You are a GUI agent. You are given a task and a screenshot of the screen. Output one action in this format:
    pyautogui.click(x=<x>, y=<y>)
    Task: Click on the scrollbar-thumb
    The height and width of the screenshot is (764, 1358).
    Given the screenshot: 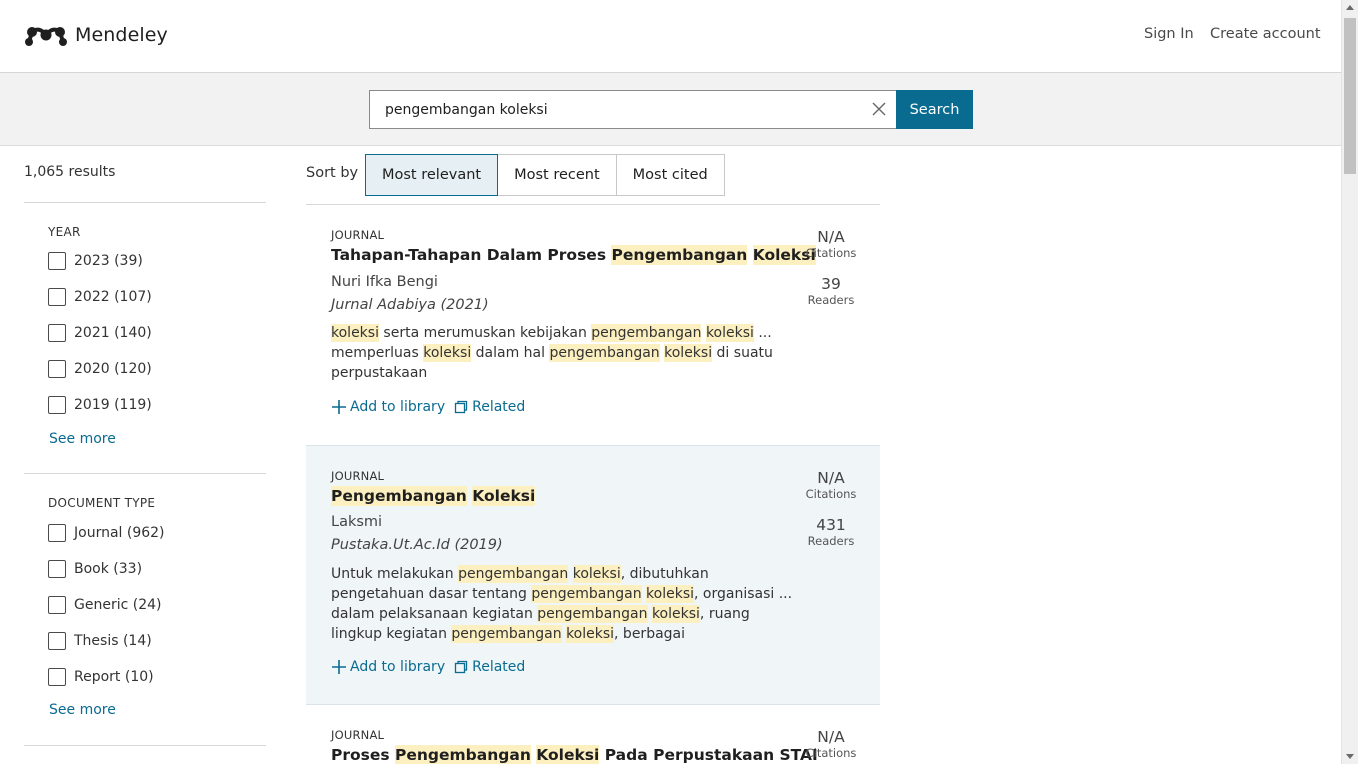 What is the action you would take?
    pyautogui.click(x=1350, y=96)
    